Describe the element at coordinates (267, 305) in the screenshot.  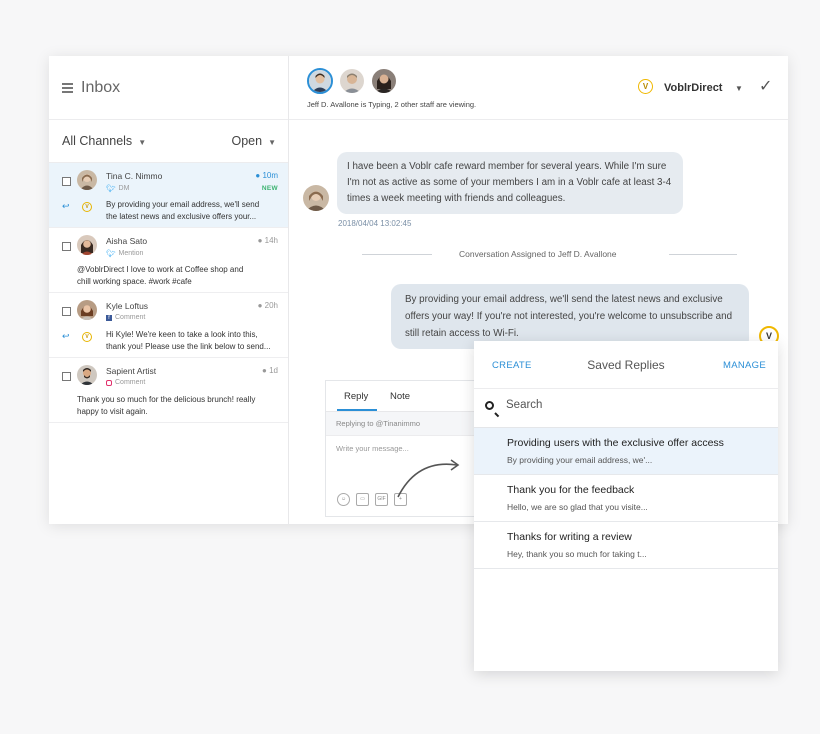
I see `conversation-time: ● 20h` at that location.